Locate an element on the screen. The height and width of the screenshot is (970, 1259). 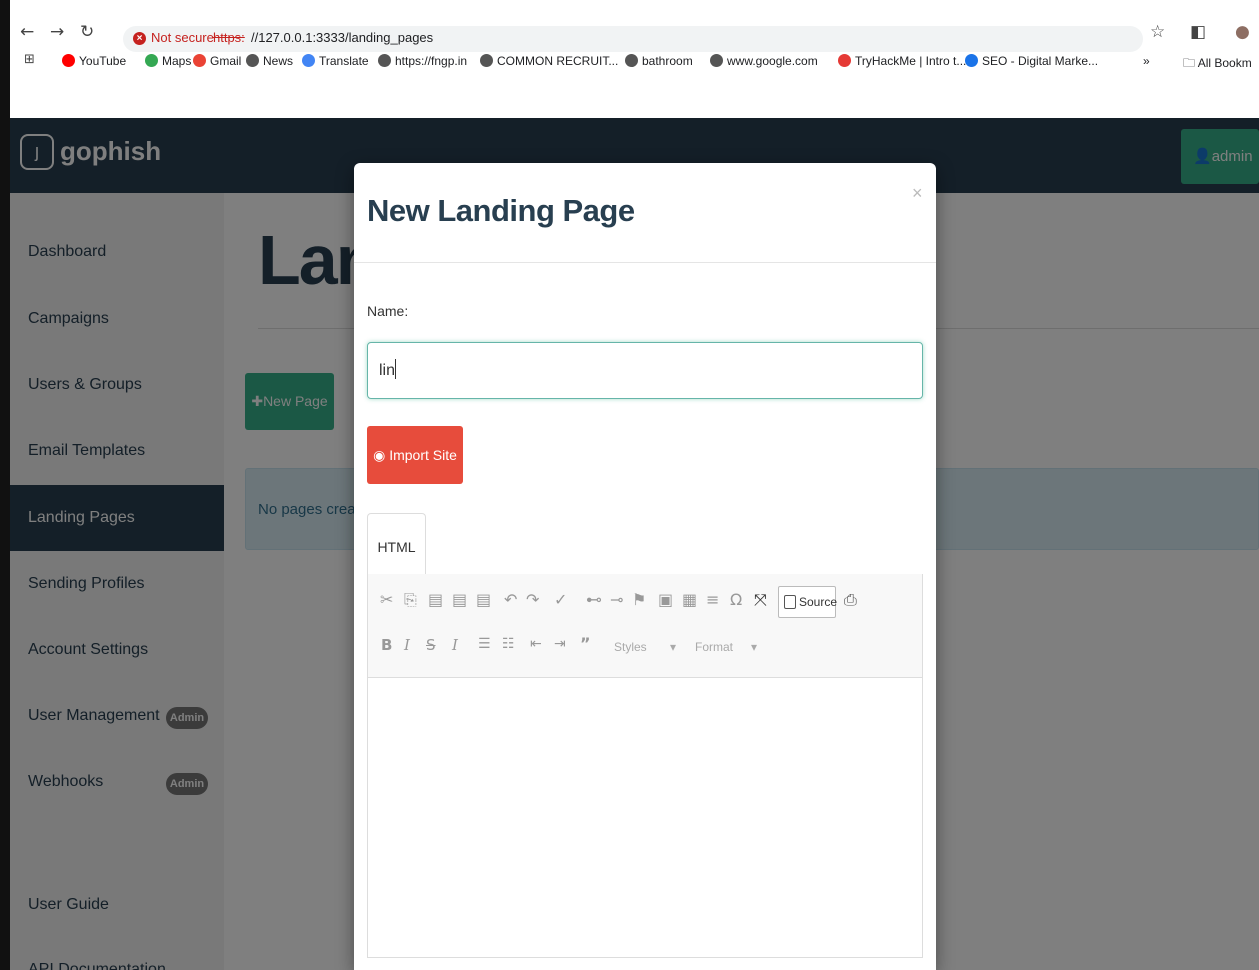
link-icon: ⊷ is located at coordinates (594, 599).